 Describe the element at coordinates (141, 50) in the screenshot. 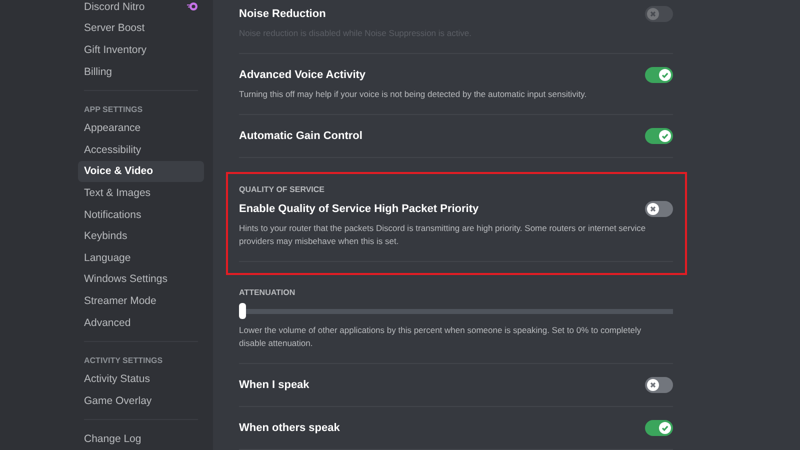

I see `sidebar-item: Gift Inventory` at that location.